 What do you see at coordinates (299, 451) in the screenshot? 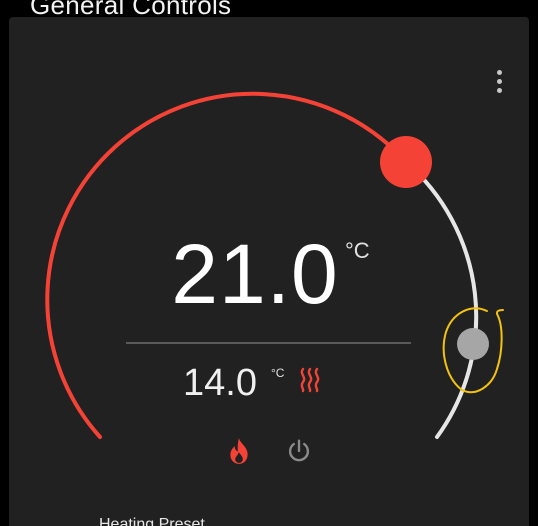
I see `power-icon` at bounding box center [299, 451].